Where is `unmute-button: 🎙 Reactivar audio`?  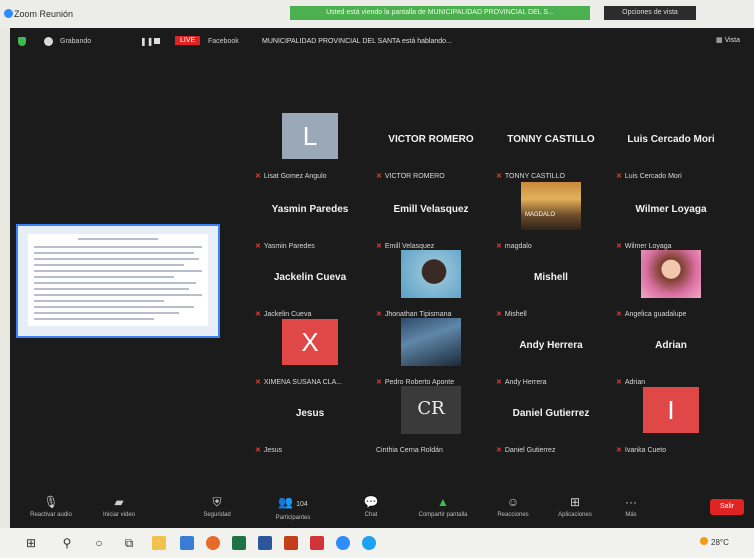 unmute-button: 🎙 Reactivar audio is located at coordinates (51, 506).